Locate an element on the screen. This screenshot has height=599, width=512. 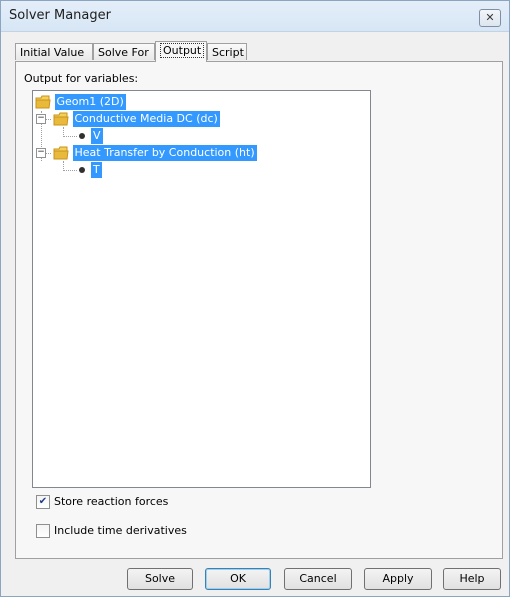
tree-root-geom1: Geom1 (2D) is located at coordinates (80, 102).